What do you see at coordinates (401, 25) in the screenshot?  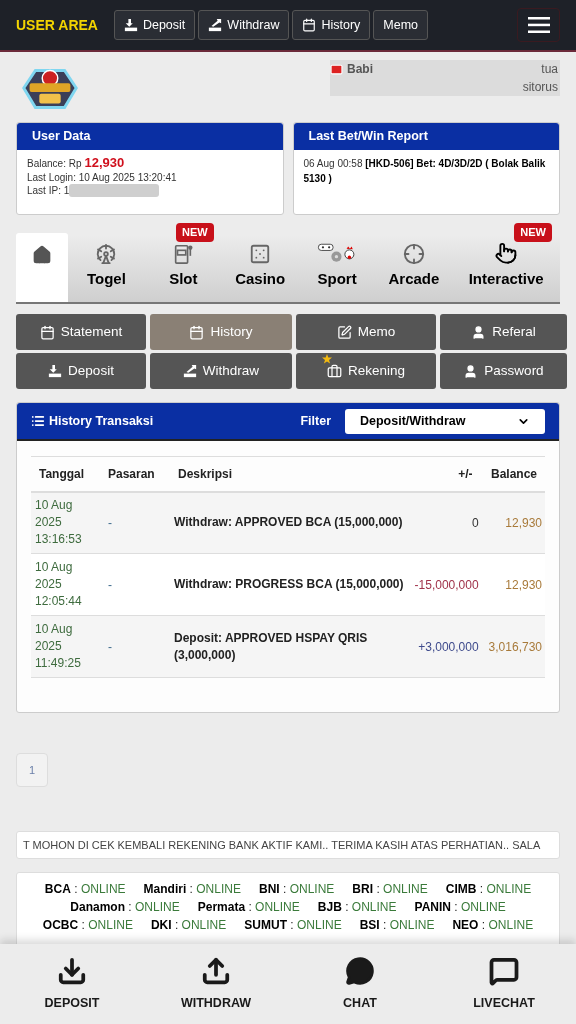 I see `nav-button: Memo` at bounding box center [401, 25].